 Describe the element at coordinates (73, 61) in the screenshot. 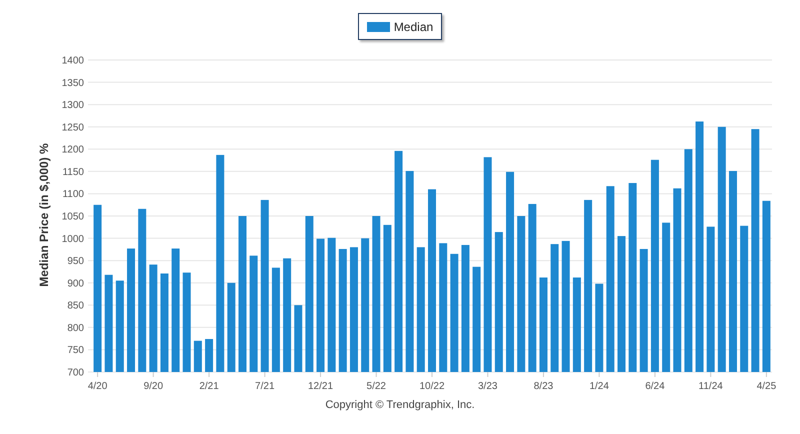

I see `axis-tick-label: 1400` at that location.